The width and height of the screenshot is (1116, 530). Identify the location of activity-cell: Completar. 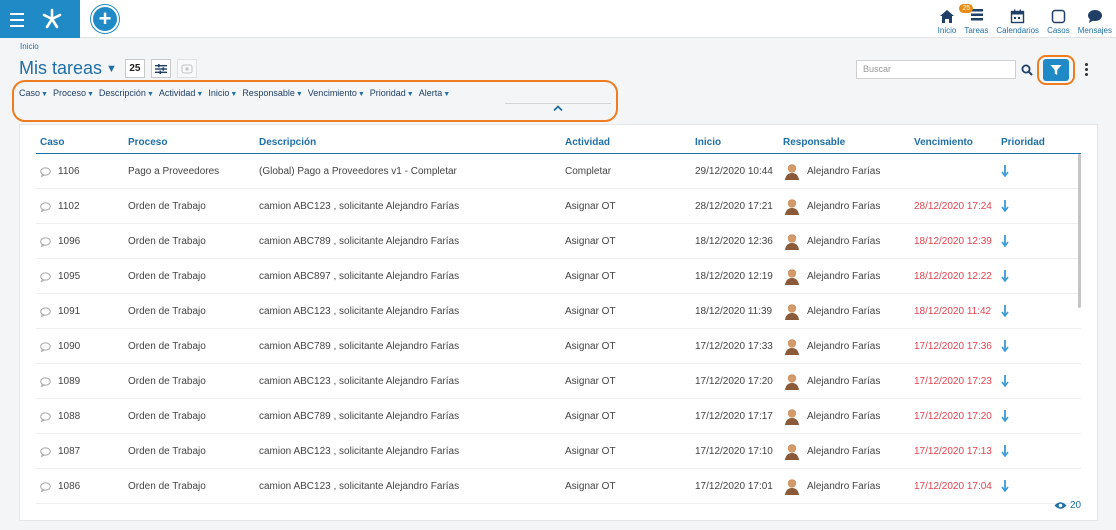
(588, 171).